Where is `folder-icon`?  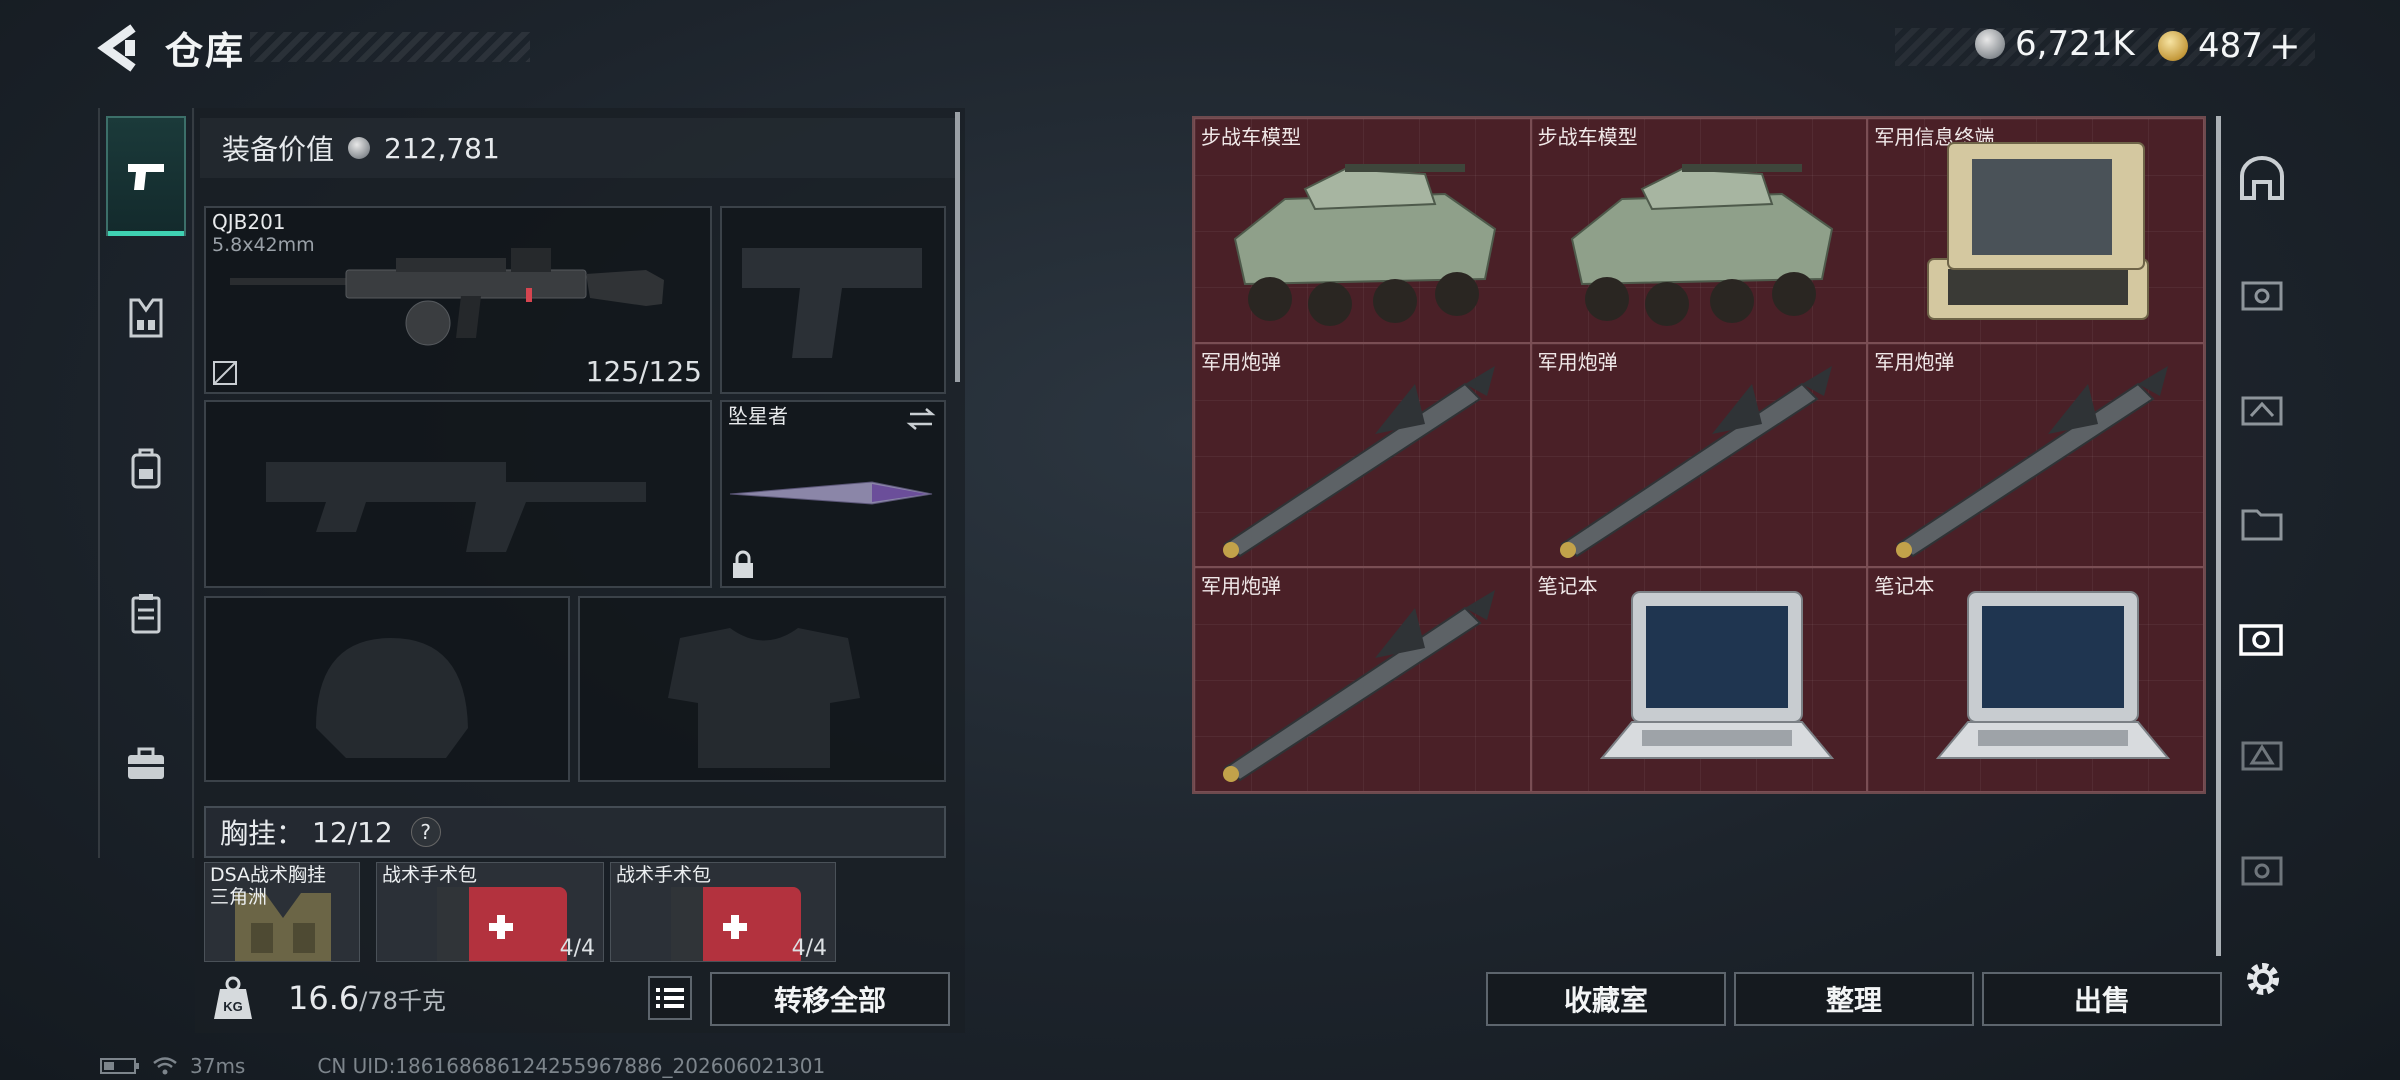
folder-icon is located at coordinates (2262, 525).